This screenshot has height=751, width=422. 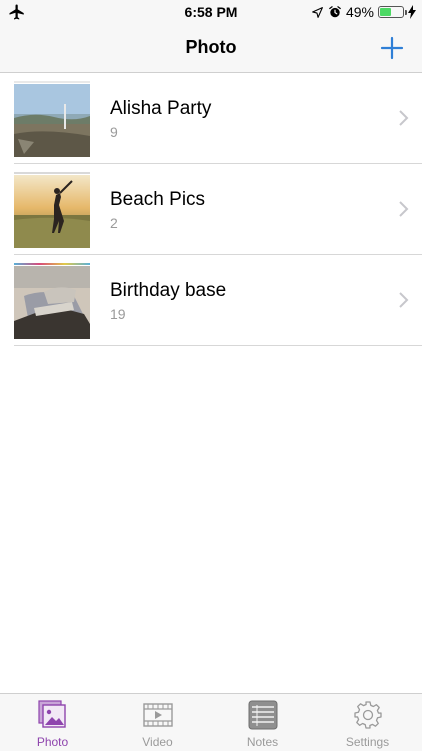 I want to click on tab-label: Notes, so click(x=262, y=742).